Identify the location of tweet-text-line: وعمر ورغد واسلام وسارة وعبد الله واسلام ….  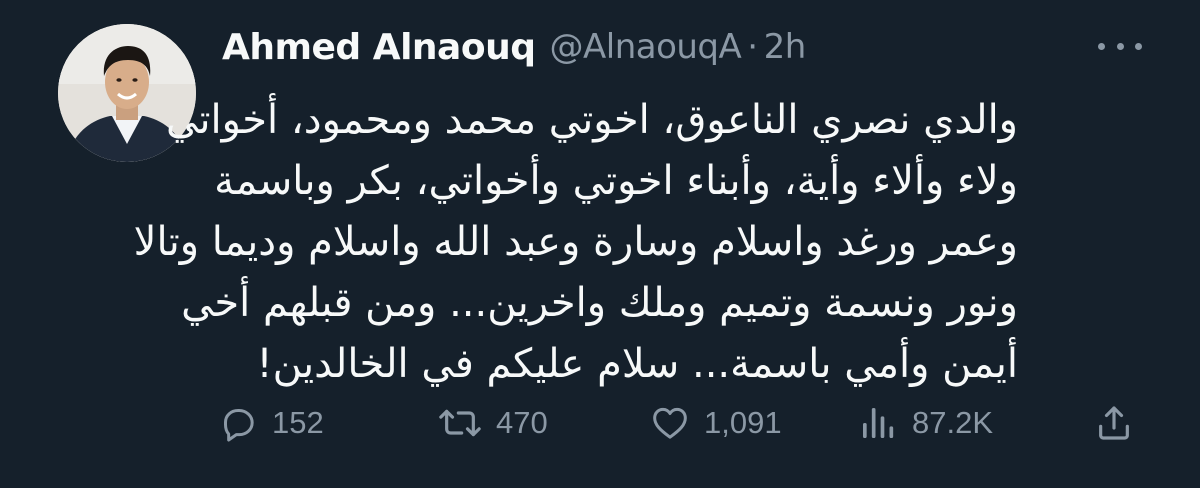
(575, 242).